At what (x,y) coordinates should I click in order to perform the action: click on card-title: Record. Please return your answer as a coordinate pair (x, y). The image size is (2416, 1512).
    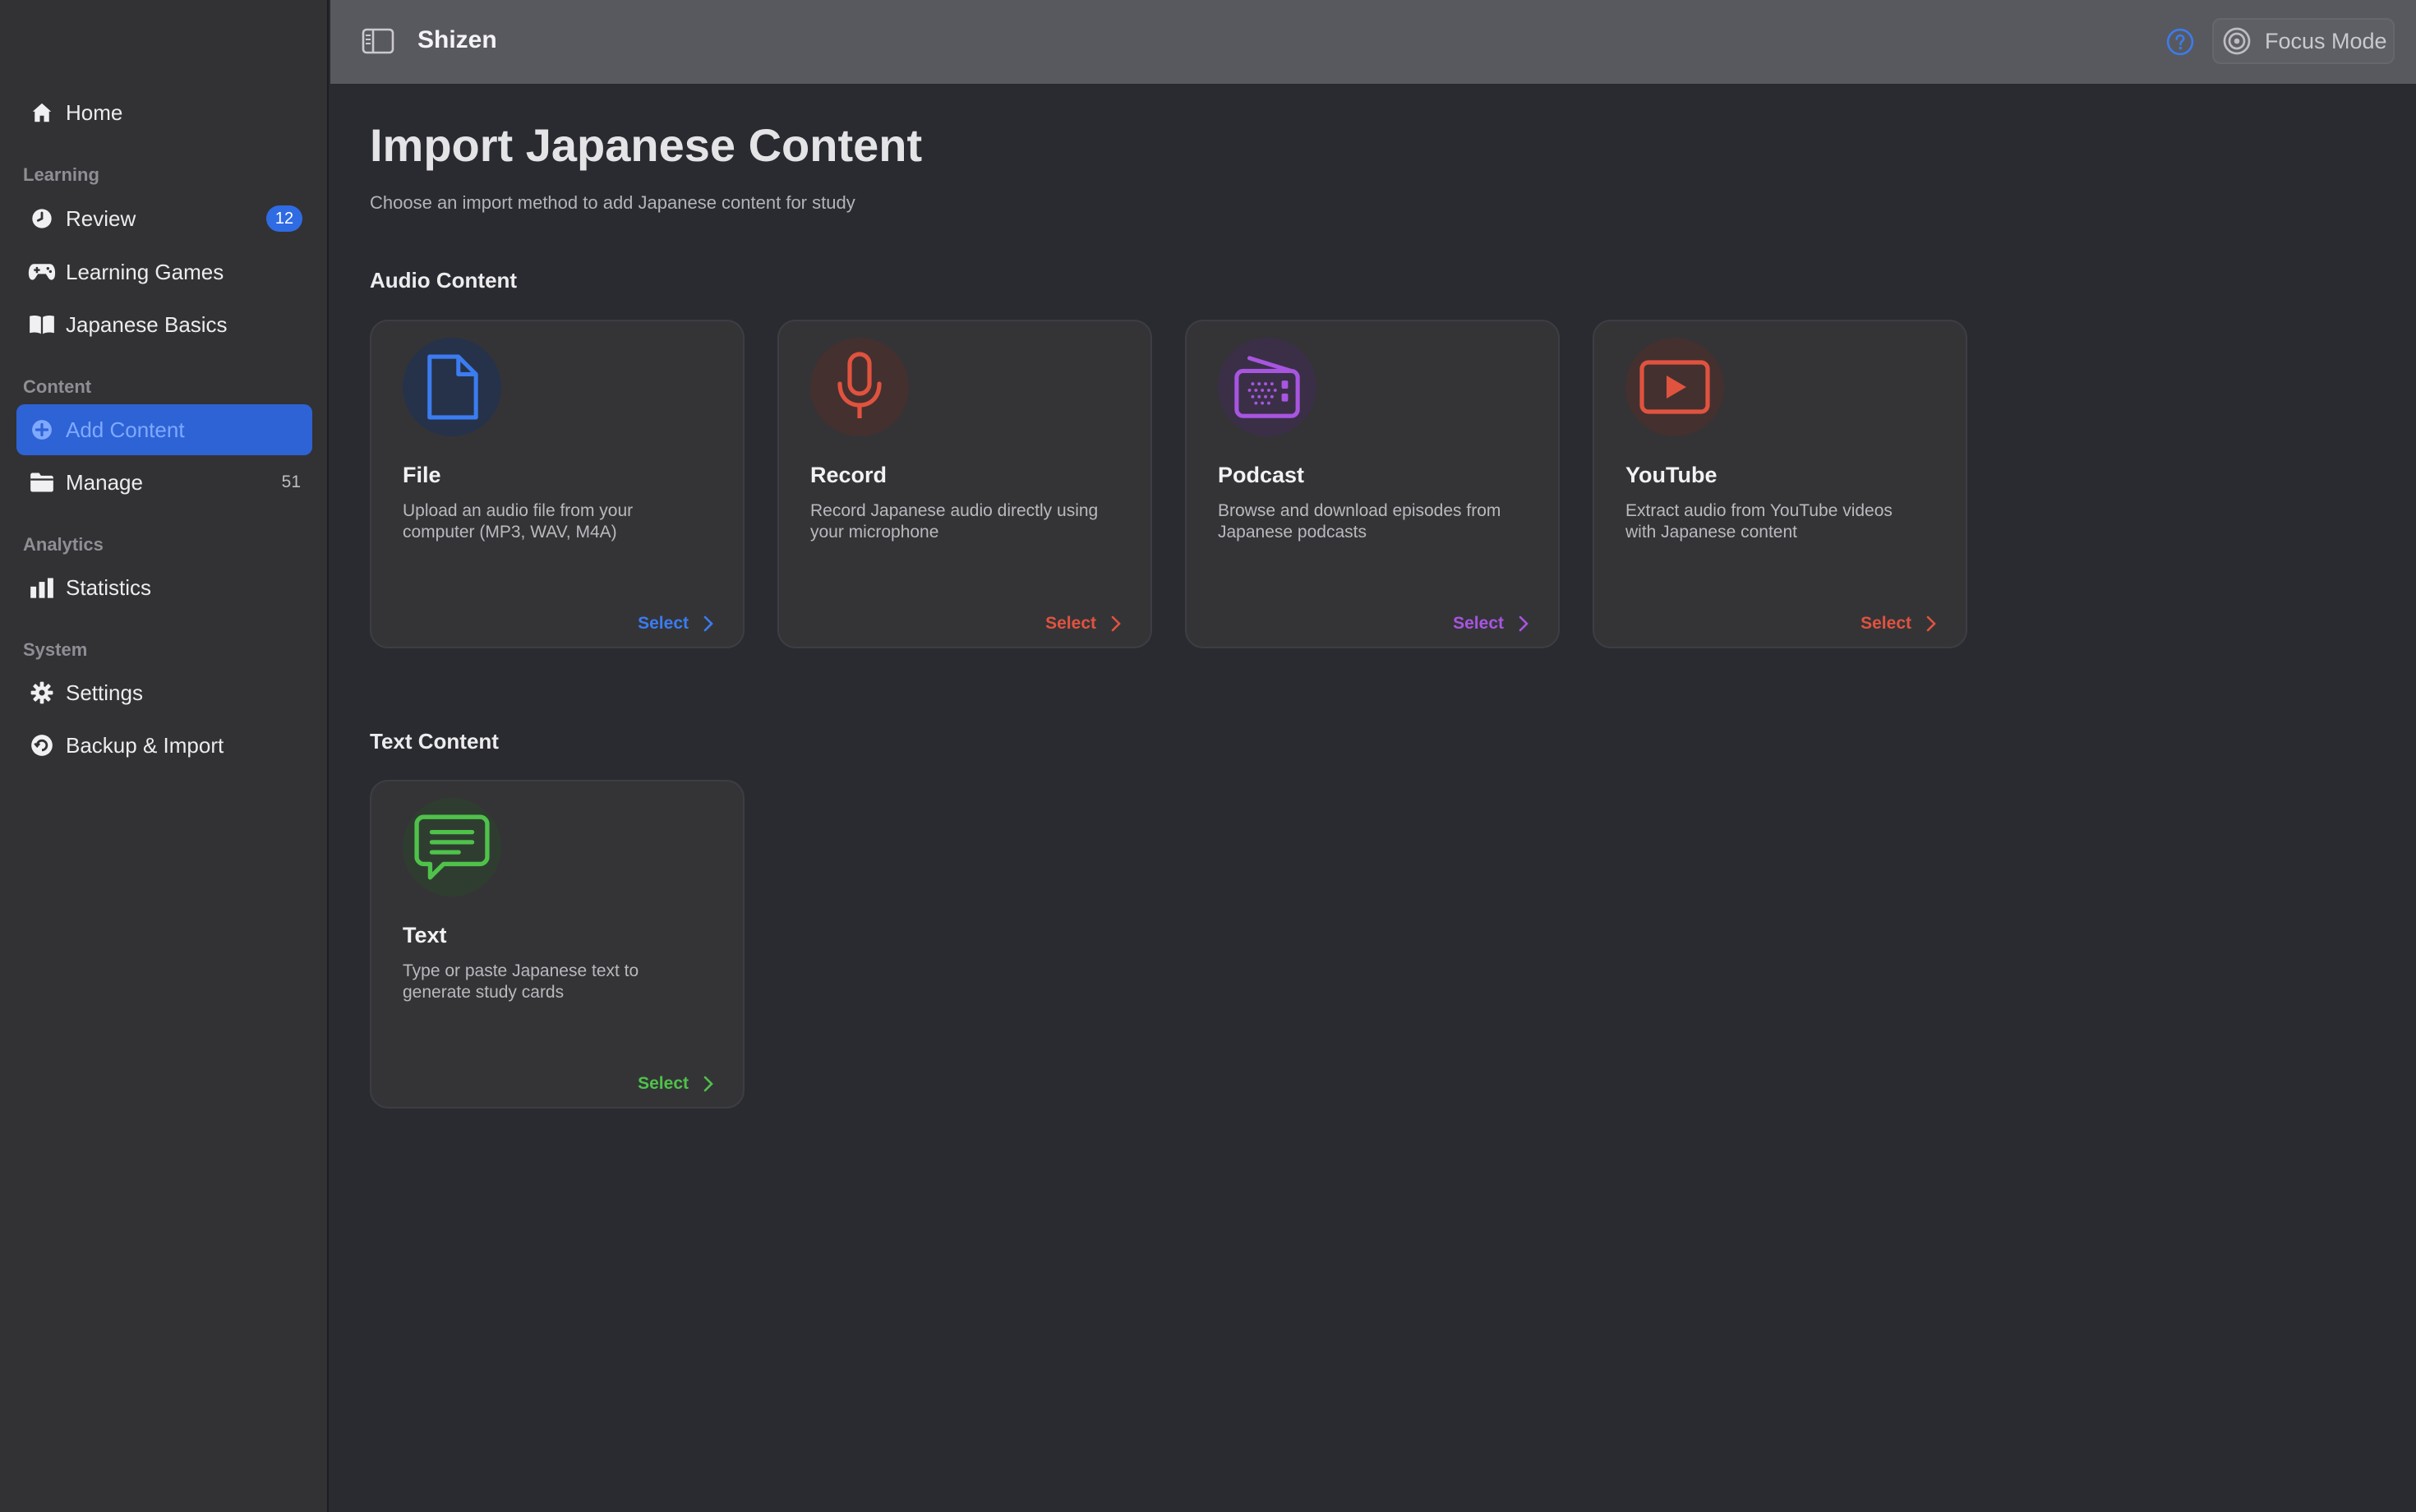
    Looking at the image, I should click on (849, 475).